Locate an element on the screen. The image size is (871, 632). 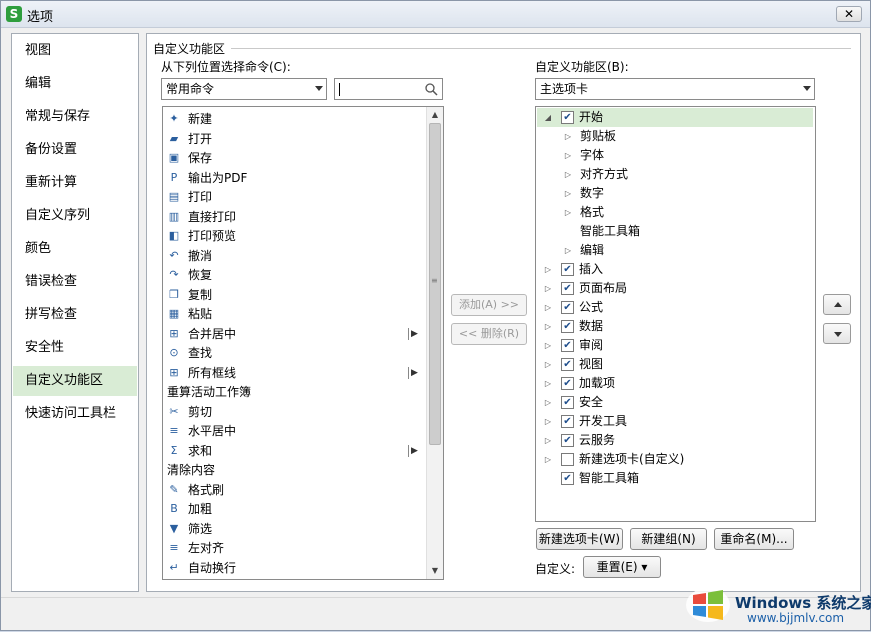
ribbon-group-node: 智能工具箱 is located at coordinates (675, 231).